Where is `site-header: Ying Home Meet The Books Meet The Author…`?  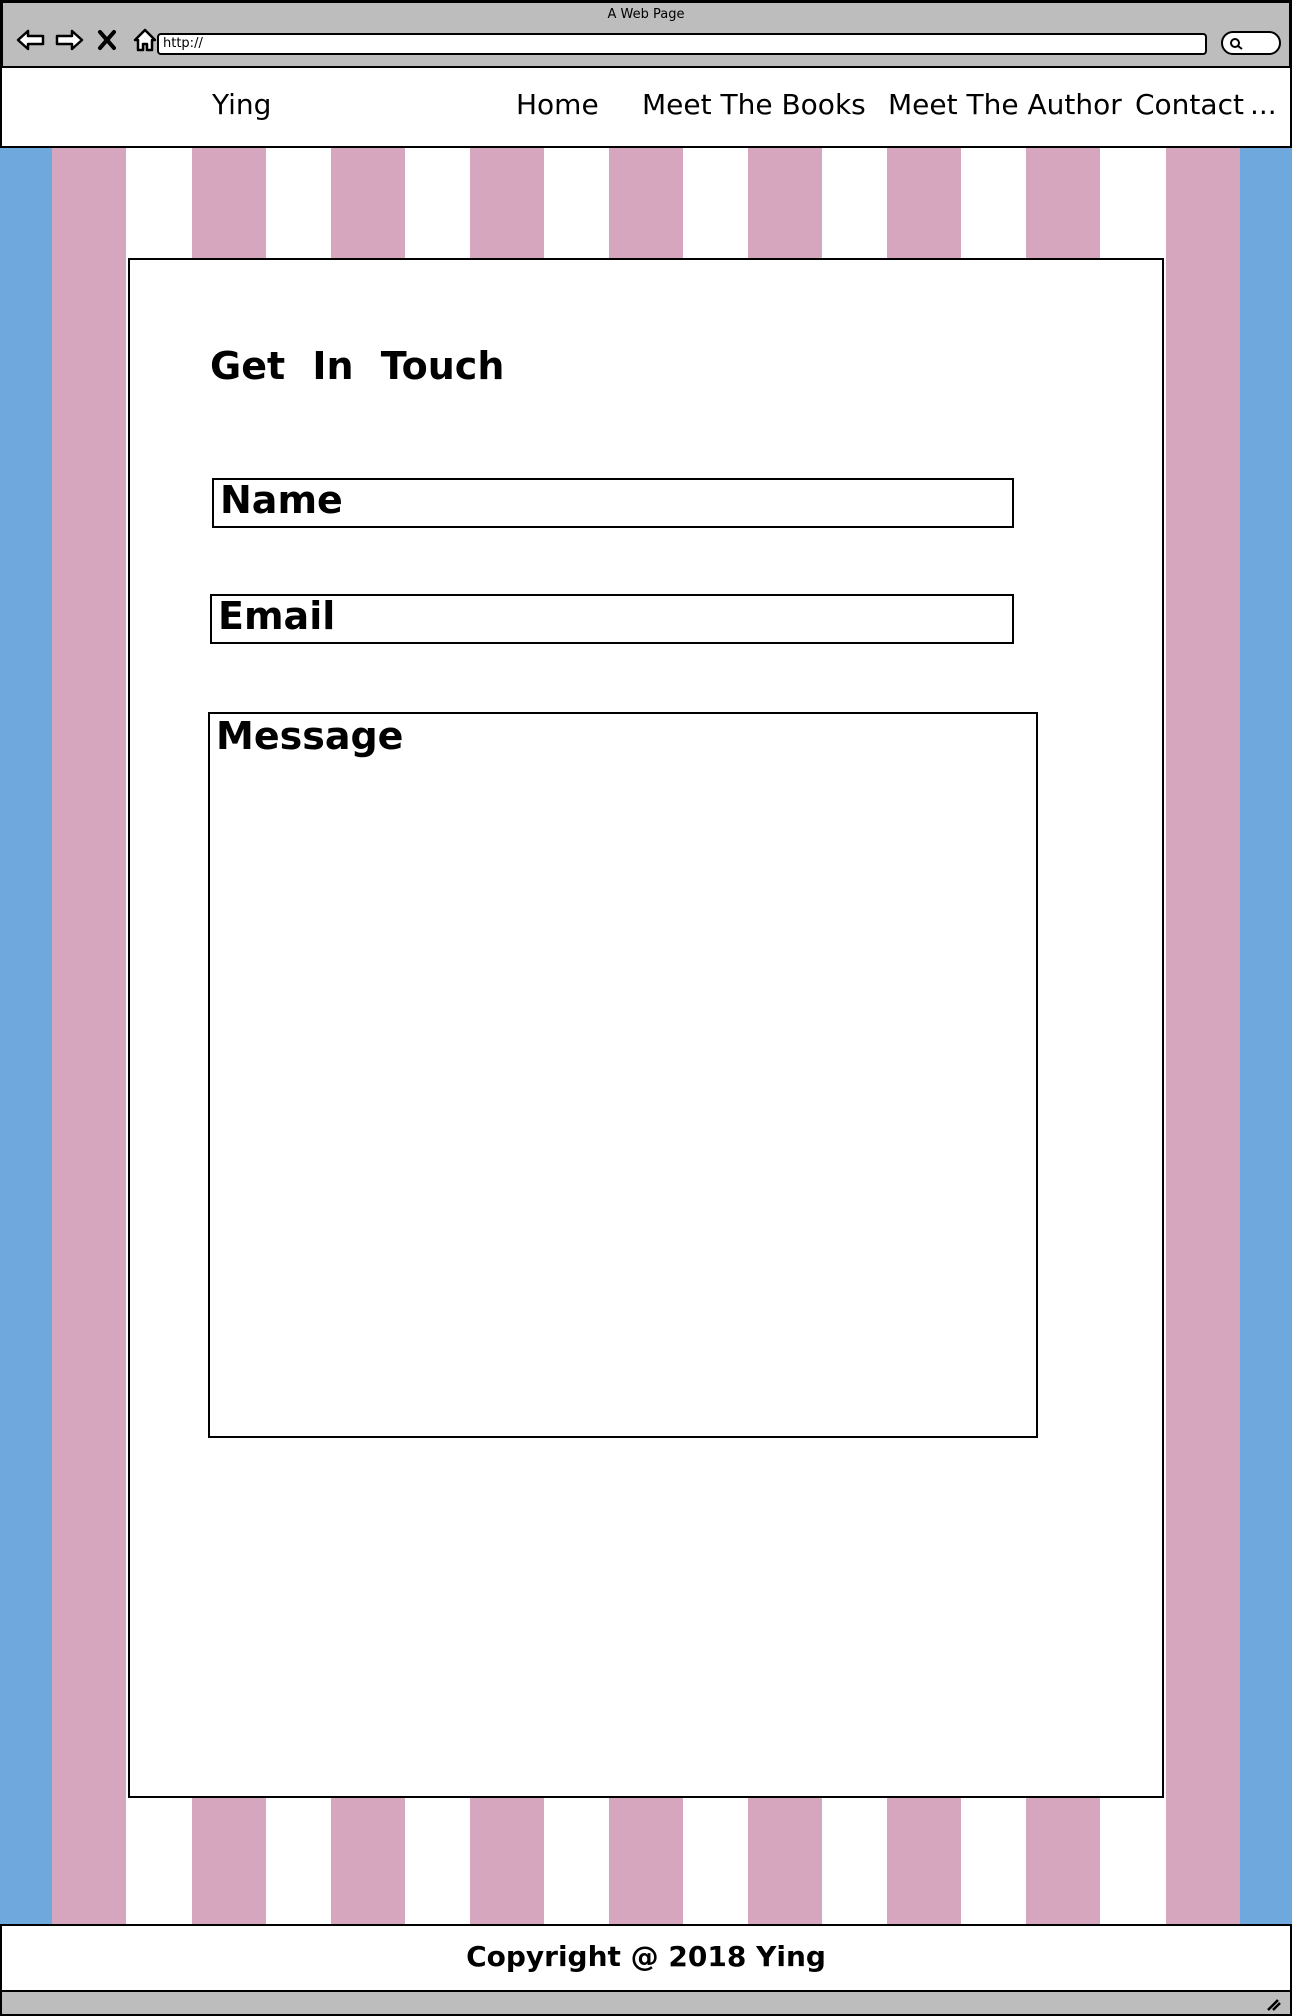 site-header: Ying Home Meet The Books Meet The Author… is located at coordinates (646, 107).